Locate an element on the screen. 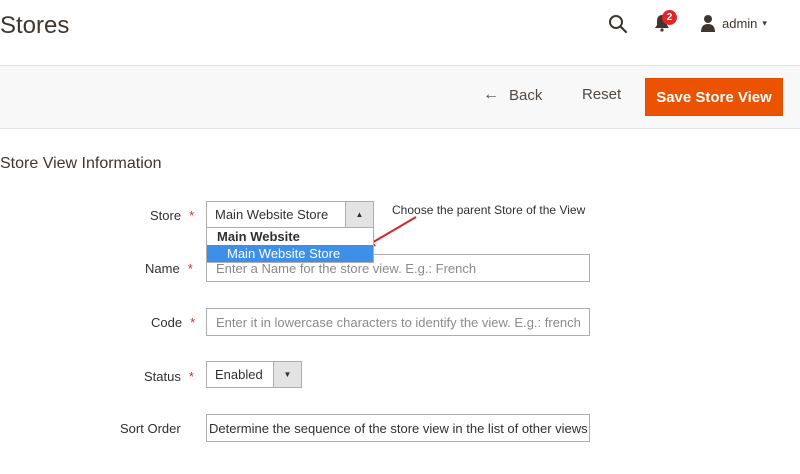 This screenshot has width=800, height=474. name-label-text: Name is located at coordinates (162, 268).